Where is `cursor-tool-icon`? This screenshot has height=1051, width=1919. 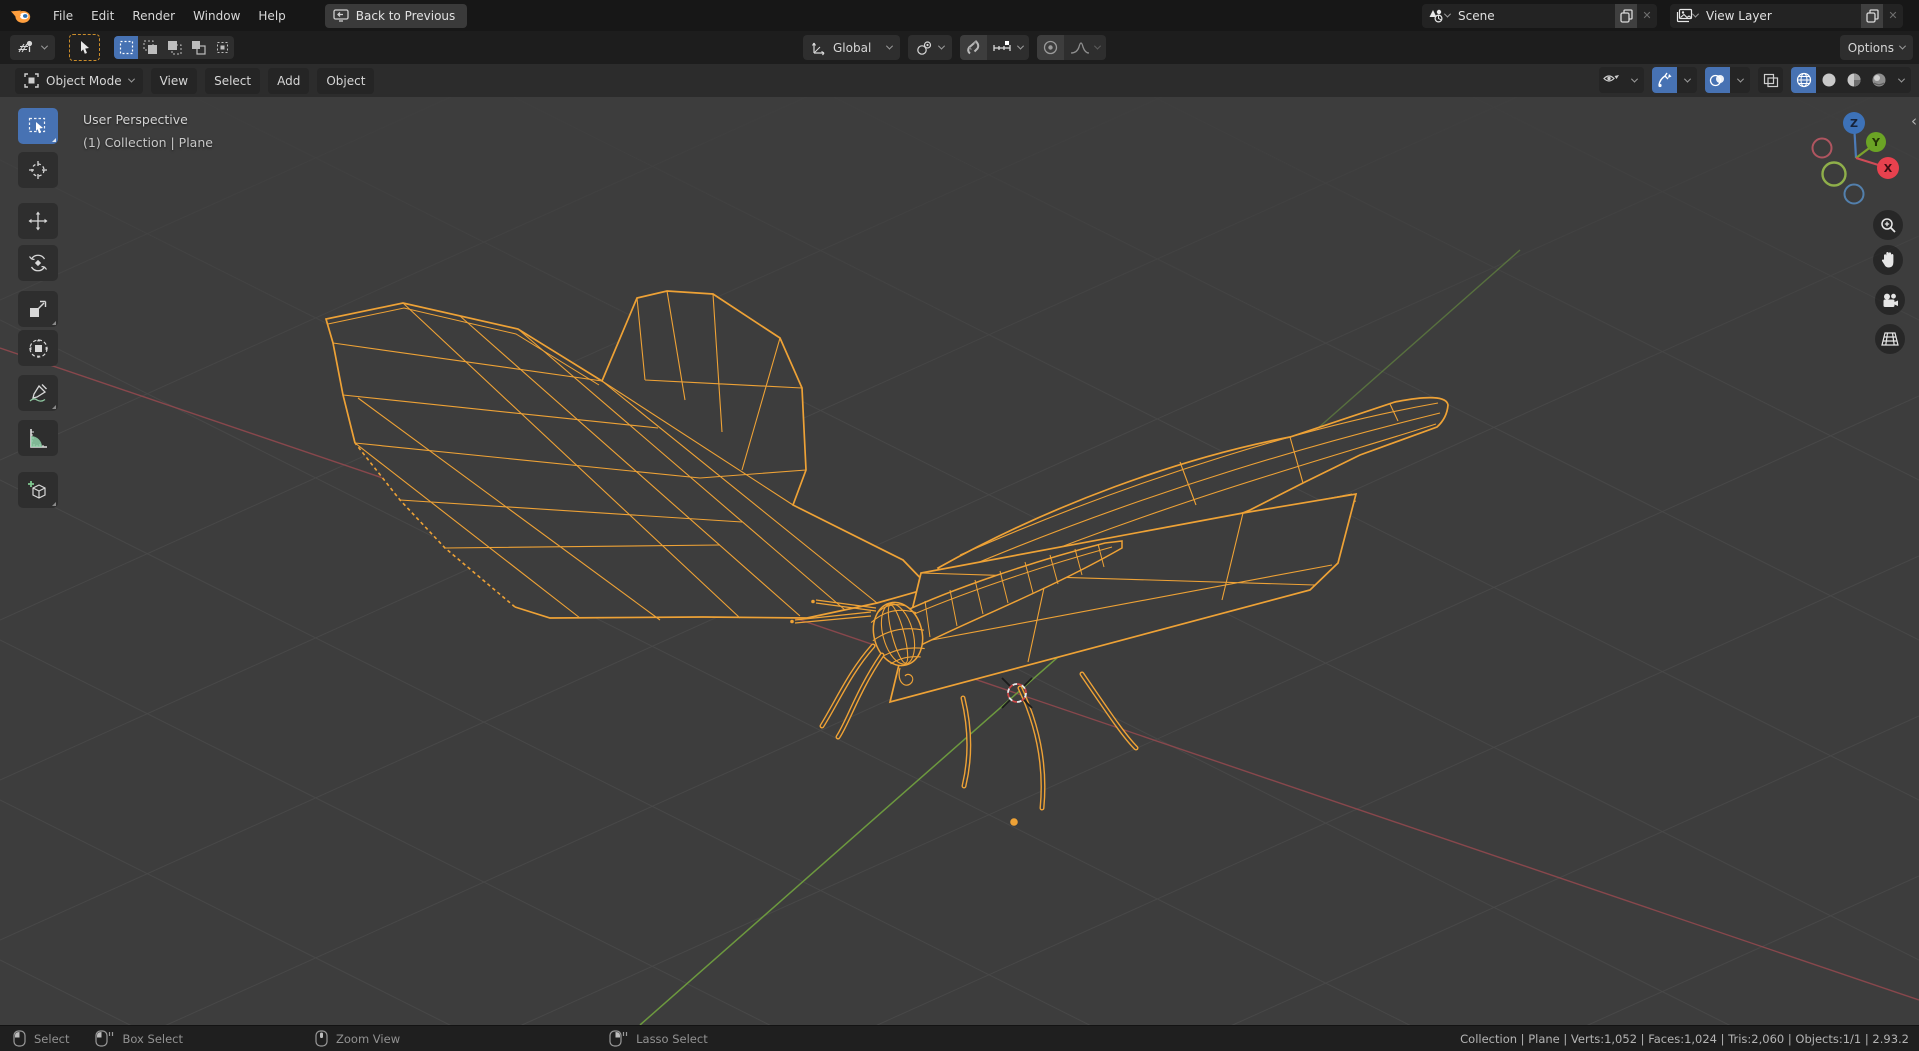
cursor-tool-icon is located at coordinates (38, 170).